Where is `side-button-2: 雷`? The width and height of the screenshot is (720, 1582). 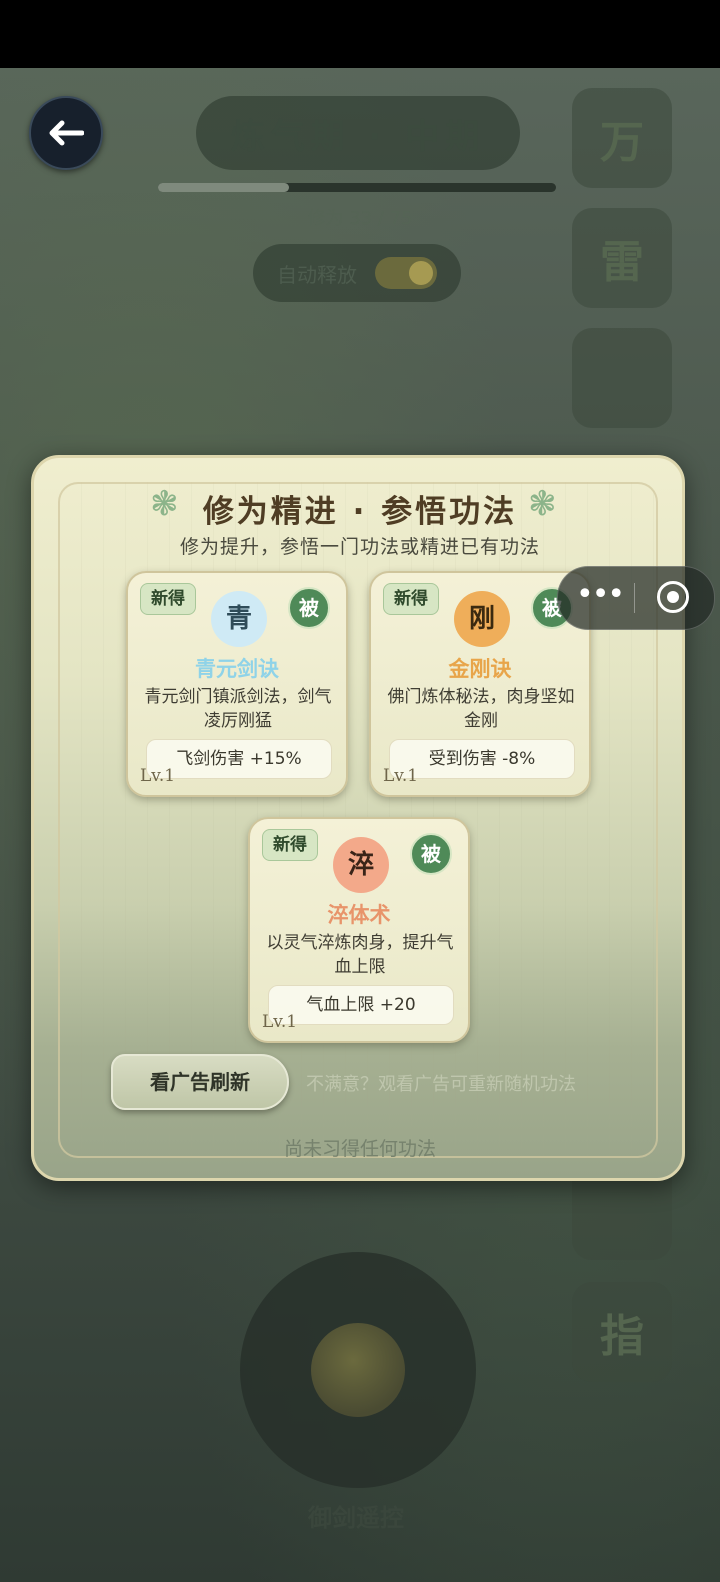
side-button-2: 雷 is located at coordinates (622, 258).